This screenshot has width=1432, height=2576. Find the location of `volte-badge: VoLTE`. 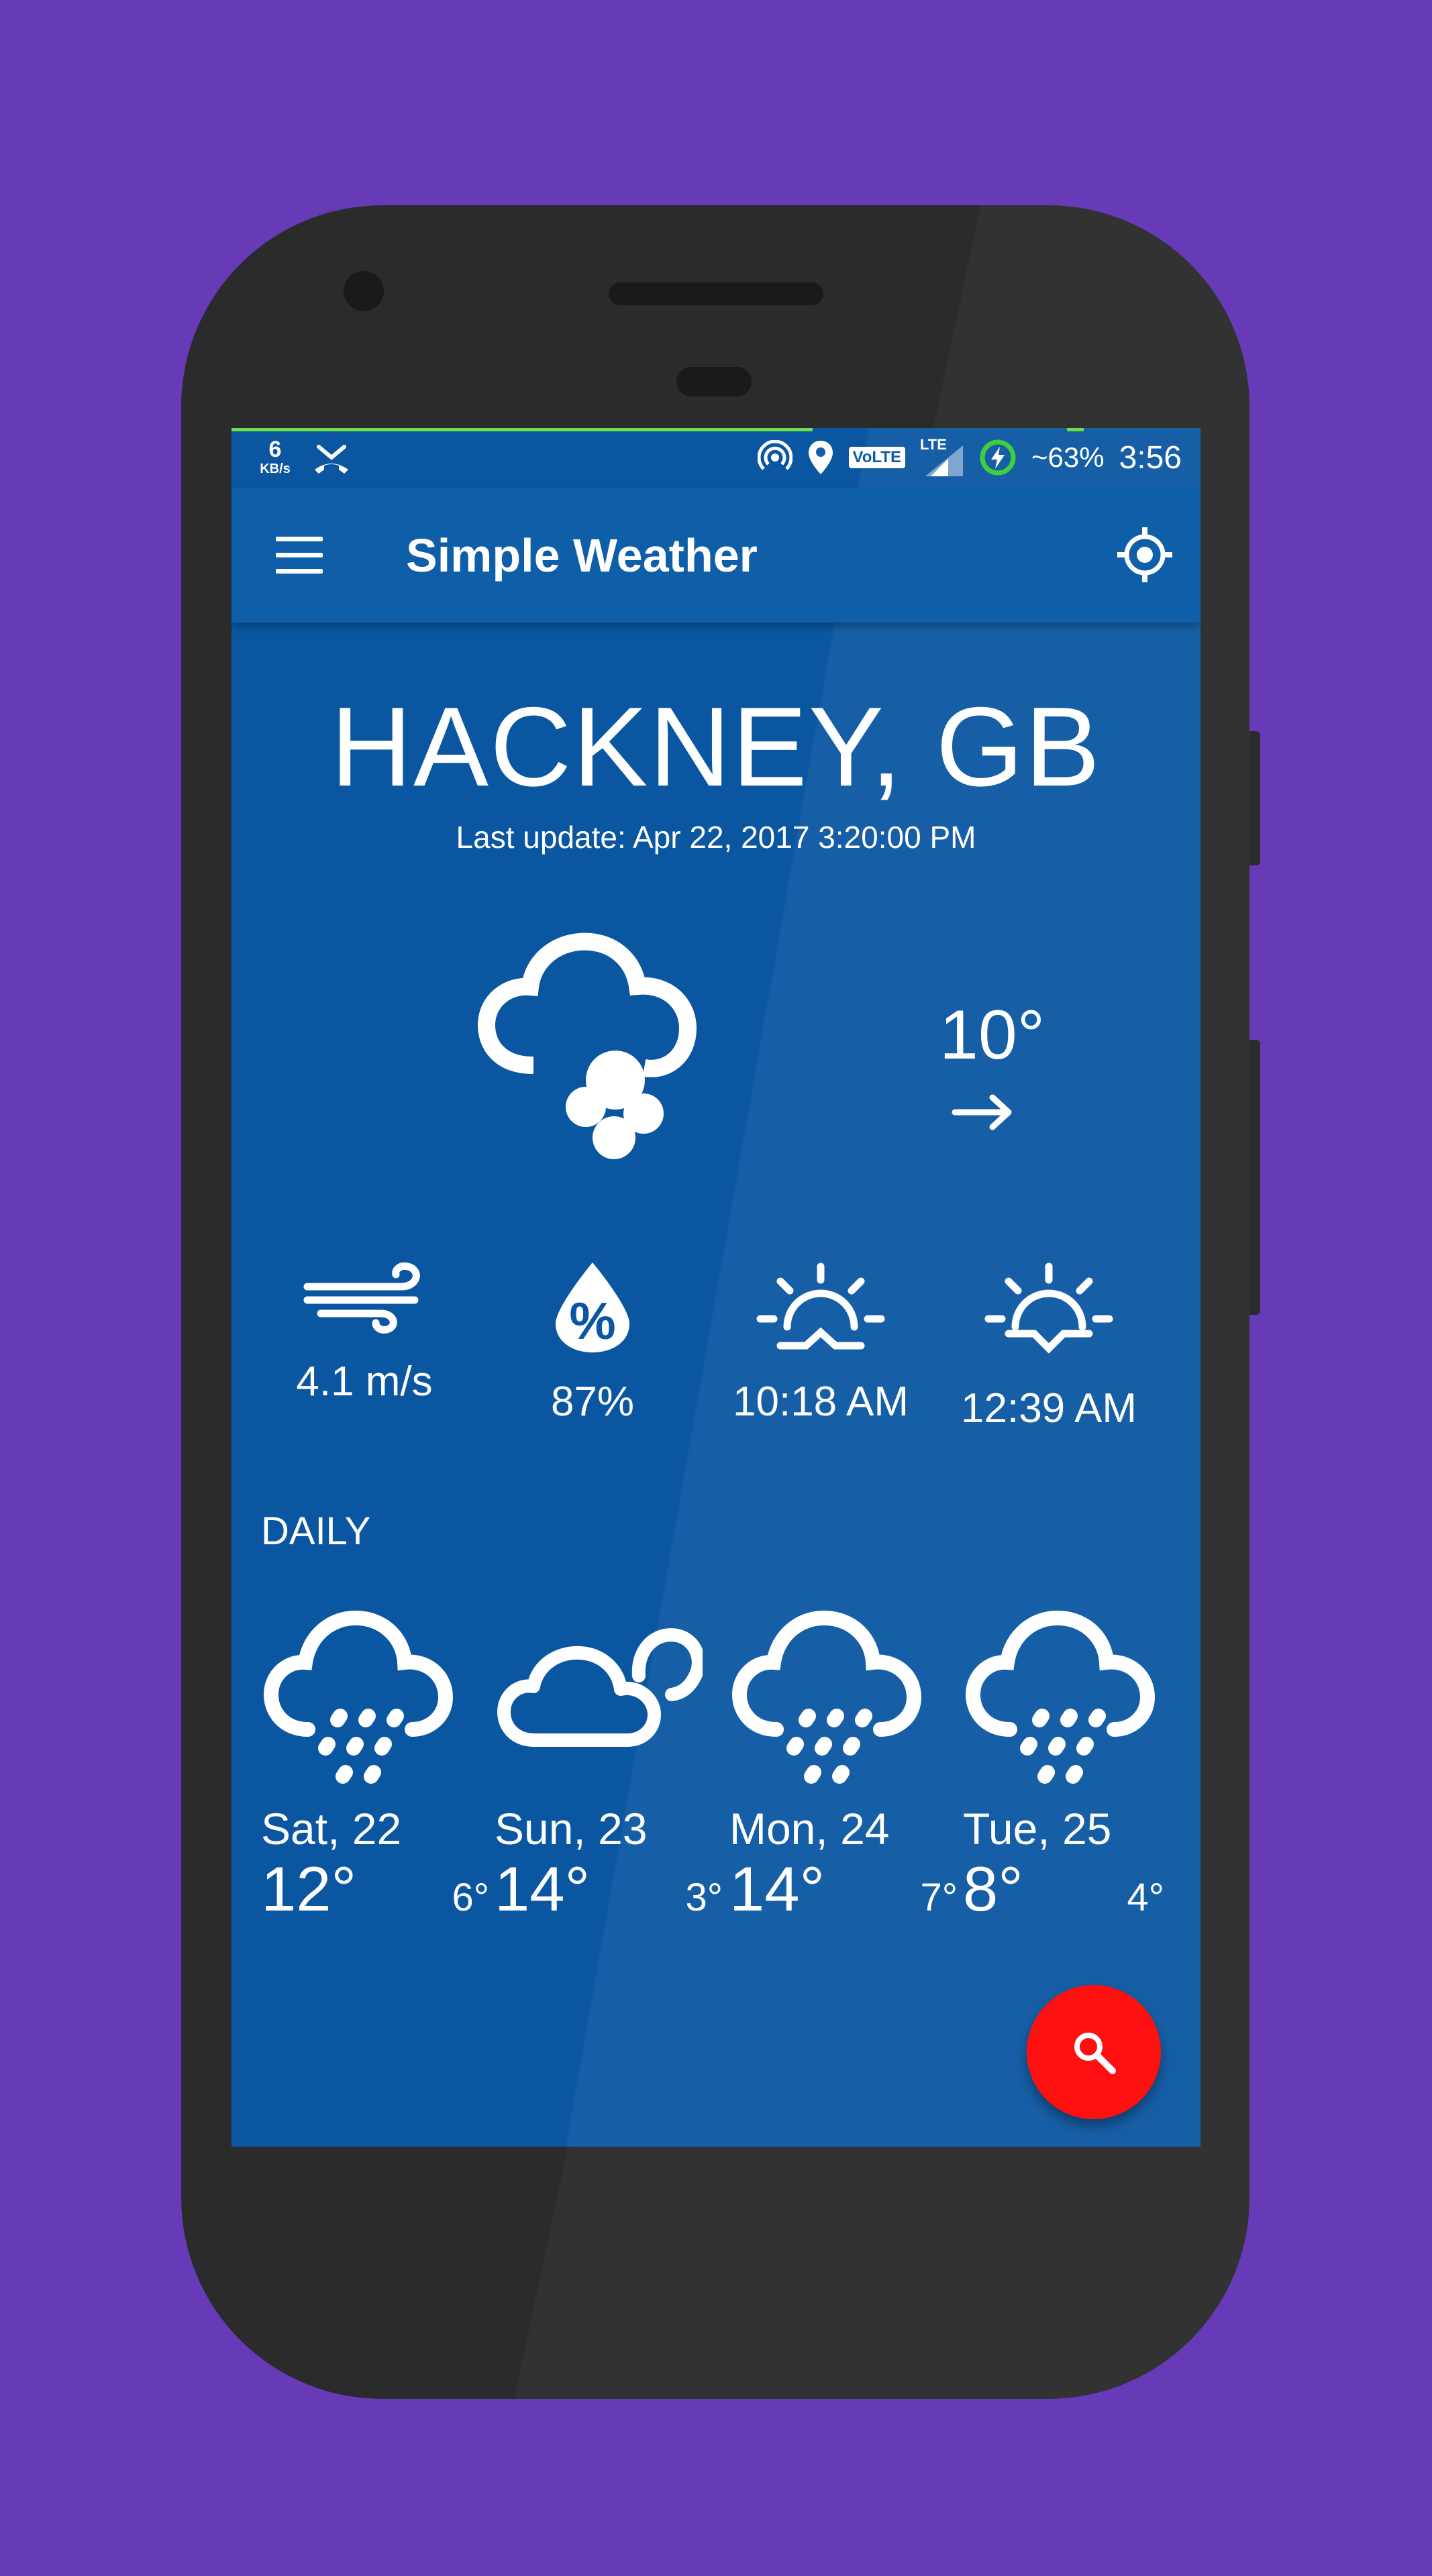

volte-badge: VoLTE is located at coordinates (876, 457).